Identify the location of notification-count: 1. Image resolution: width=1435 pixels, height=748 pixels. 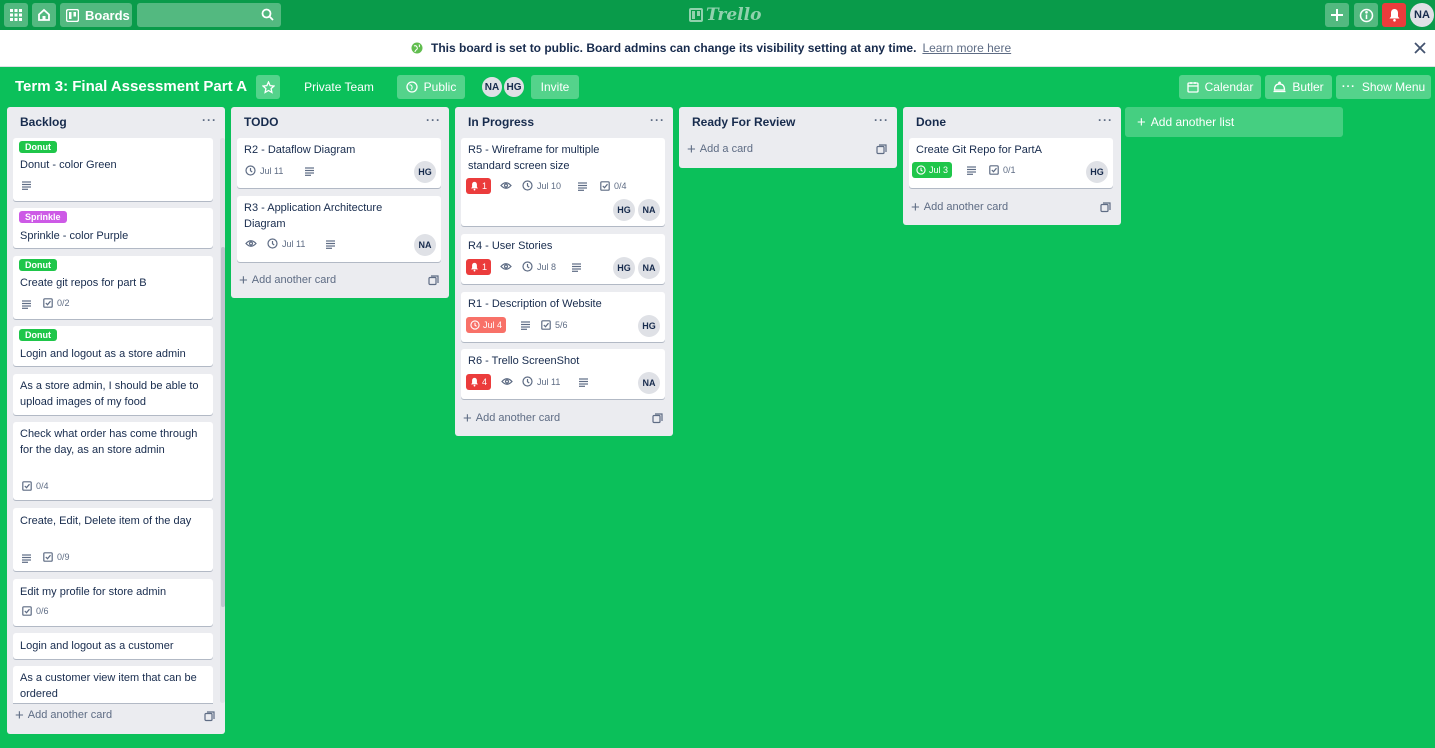
(485, 267).